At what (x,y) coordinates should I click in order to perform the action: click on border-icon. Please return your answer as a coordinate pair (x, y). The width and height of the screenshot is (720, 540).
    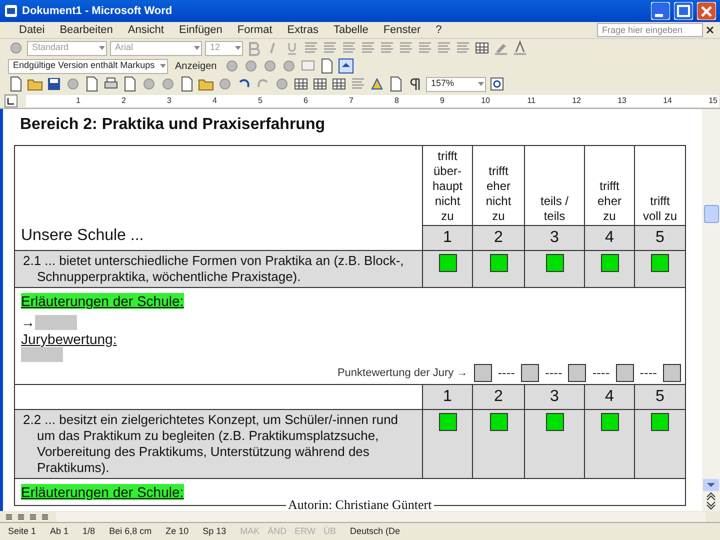
    Looking at the image, I should click on (482, 48).